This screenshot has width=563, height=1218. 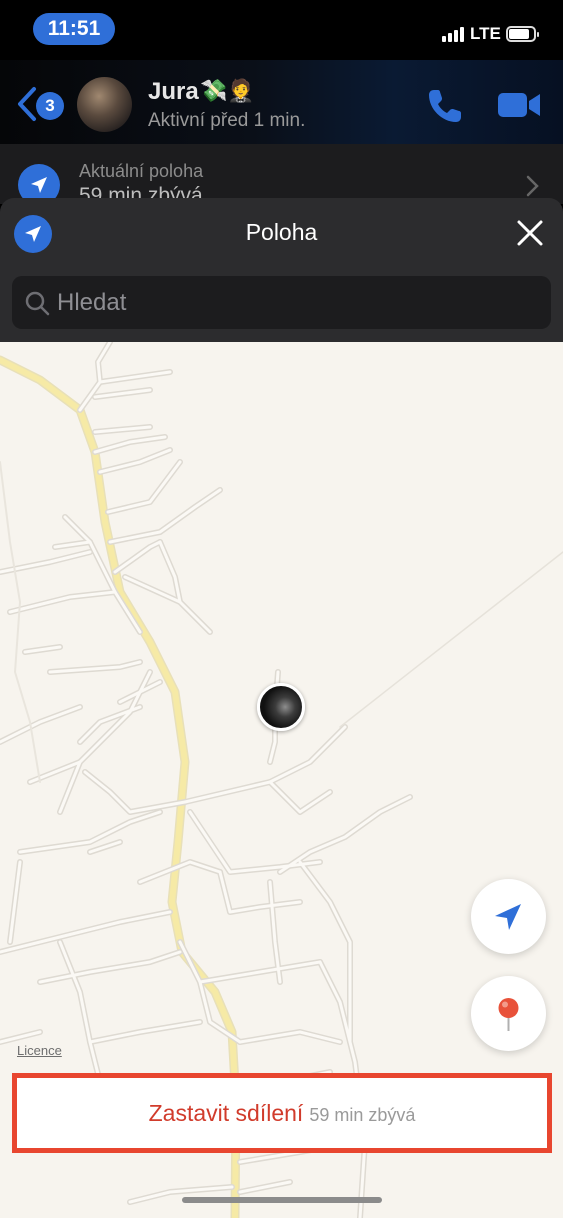 What do you see at coordinates (522, 34) in the screenshot?
I see `battery-icon` at bounding box center [522, 34].